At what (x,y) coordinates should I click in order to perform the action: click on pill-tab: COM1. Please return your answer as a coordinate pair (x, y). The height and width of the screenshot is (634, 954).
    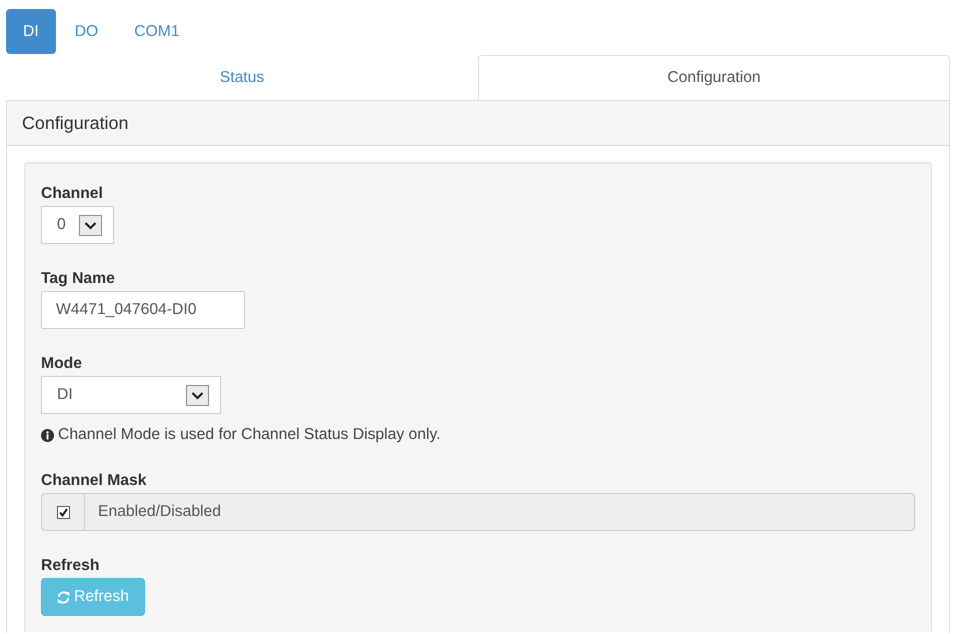
    Looking at the image, I should click on (157, 31).